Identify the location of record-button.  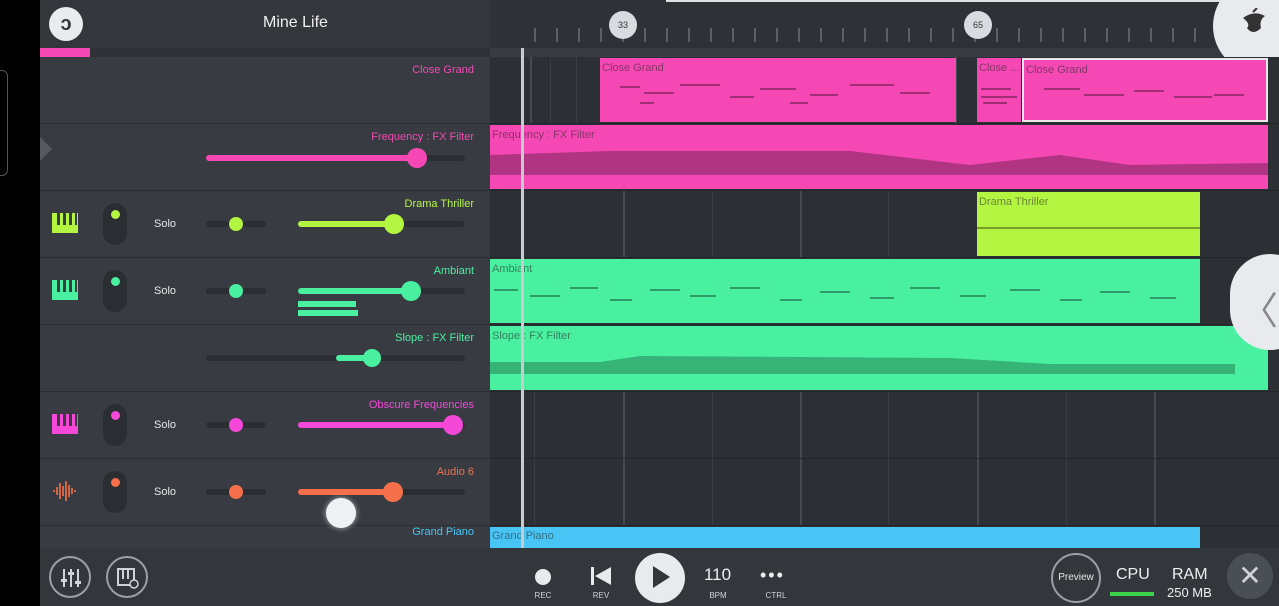
(543, 577).